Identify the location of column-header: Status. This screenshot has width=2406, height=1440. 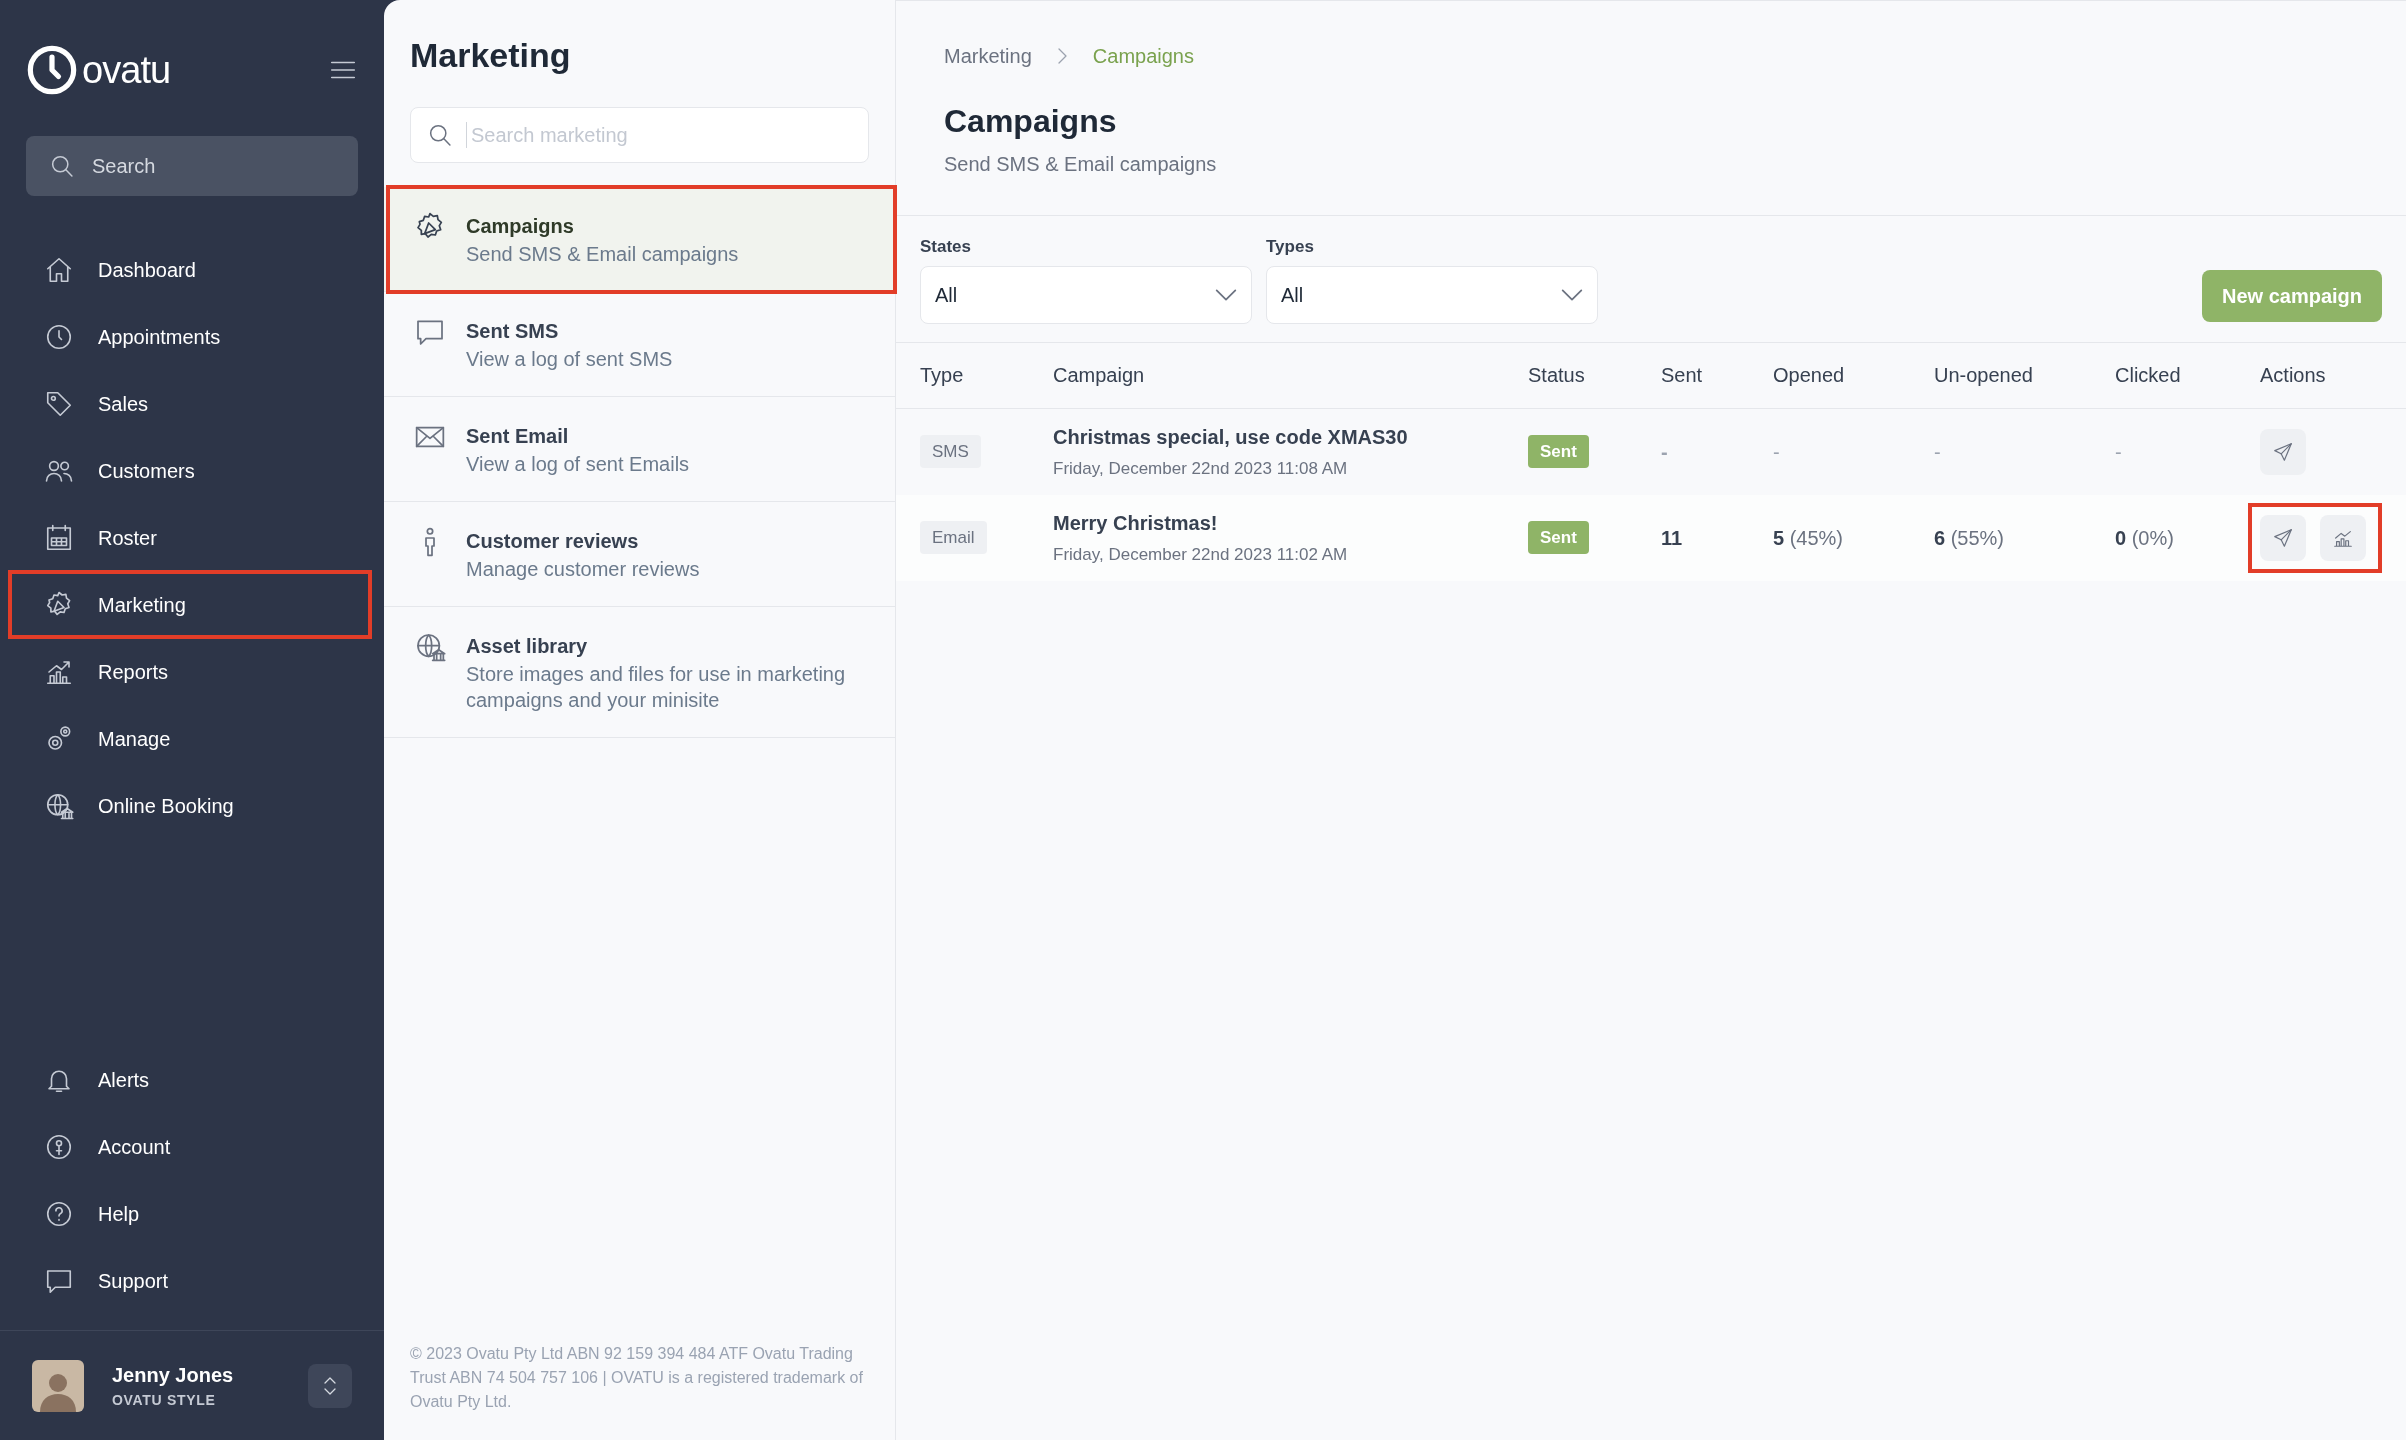
(1557, 375).